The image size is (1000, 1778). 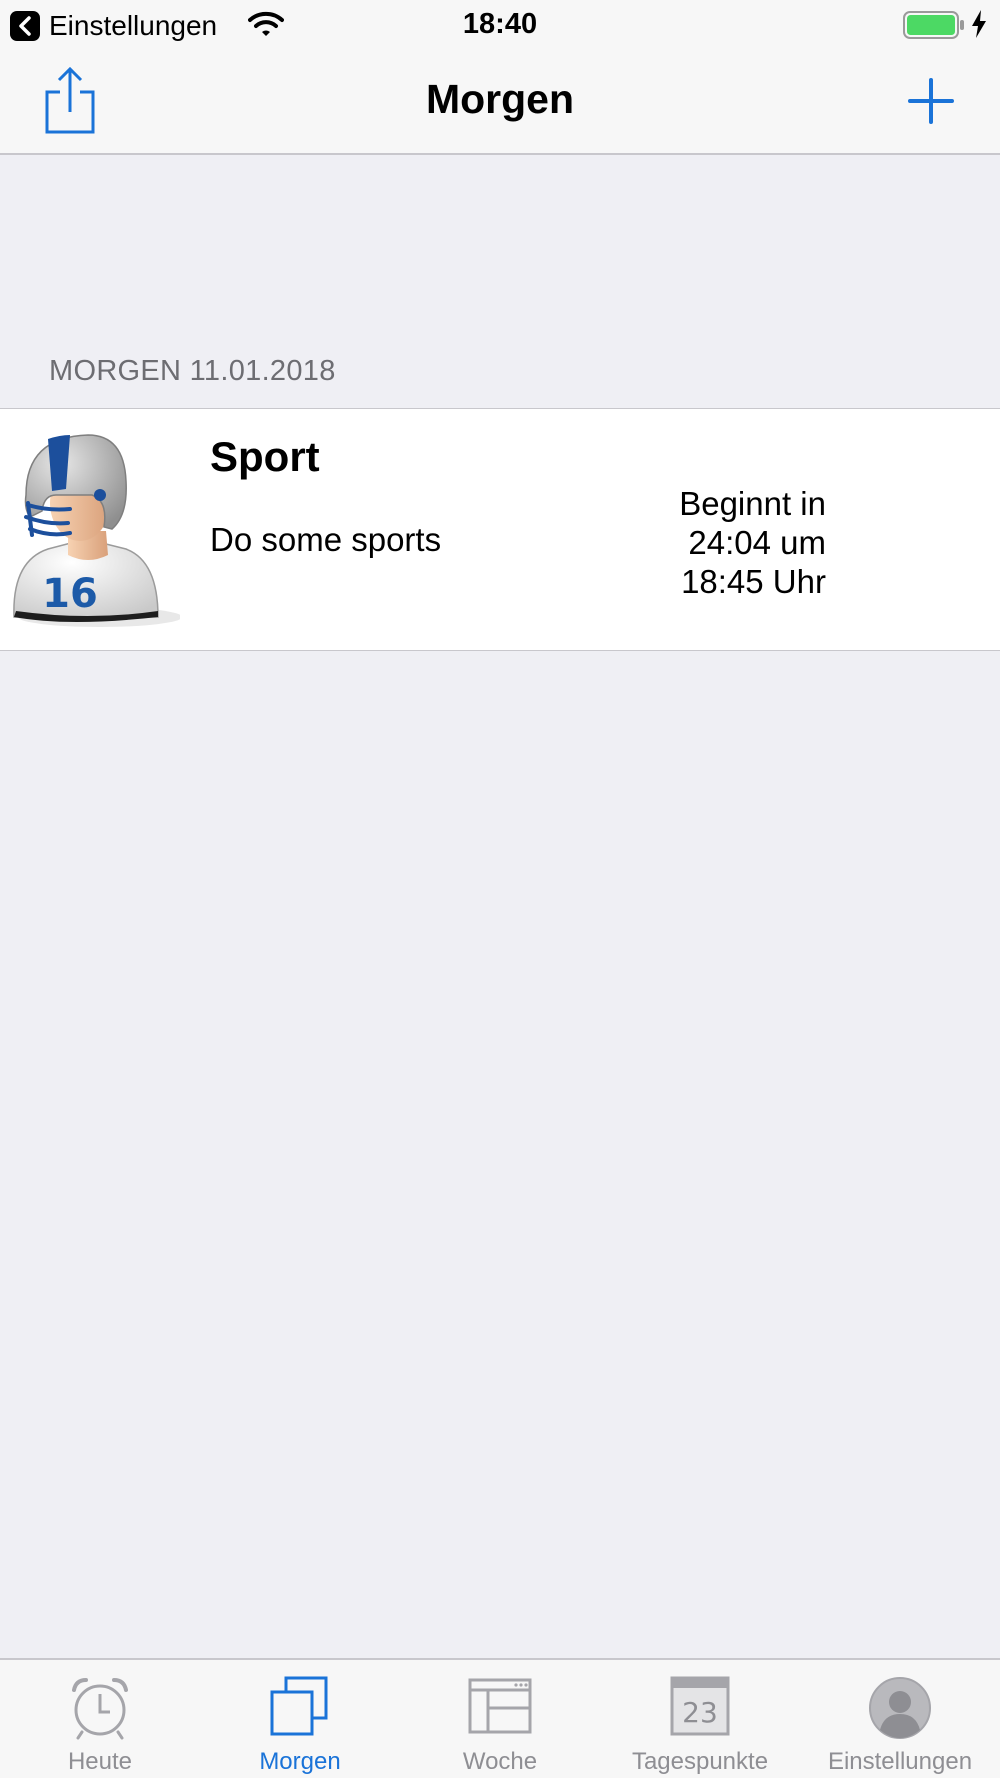 I want to click on stacked-squares-icon, so click(x=299, y=1706).